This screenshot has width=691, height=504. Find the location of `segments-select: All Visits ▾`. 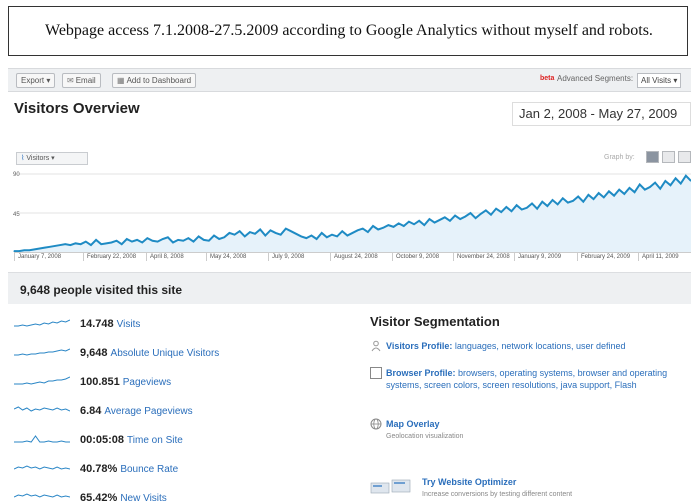

segments-select: All Visits ▾ is located at coordinates (659, 80).